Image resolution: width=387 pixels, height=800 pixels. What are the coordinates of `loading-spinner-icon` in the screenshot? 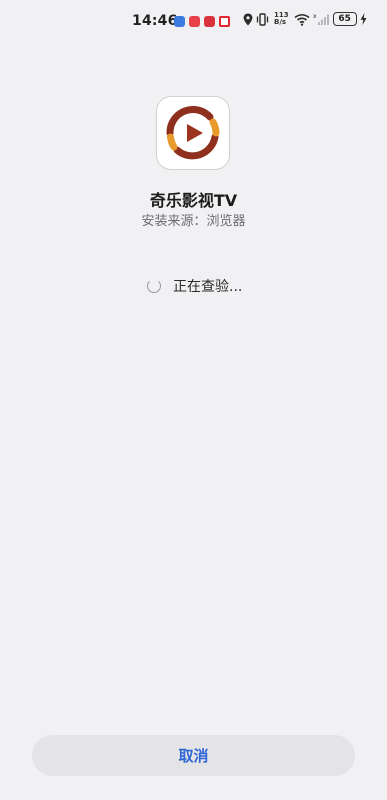 It's located at (154, 286).